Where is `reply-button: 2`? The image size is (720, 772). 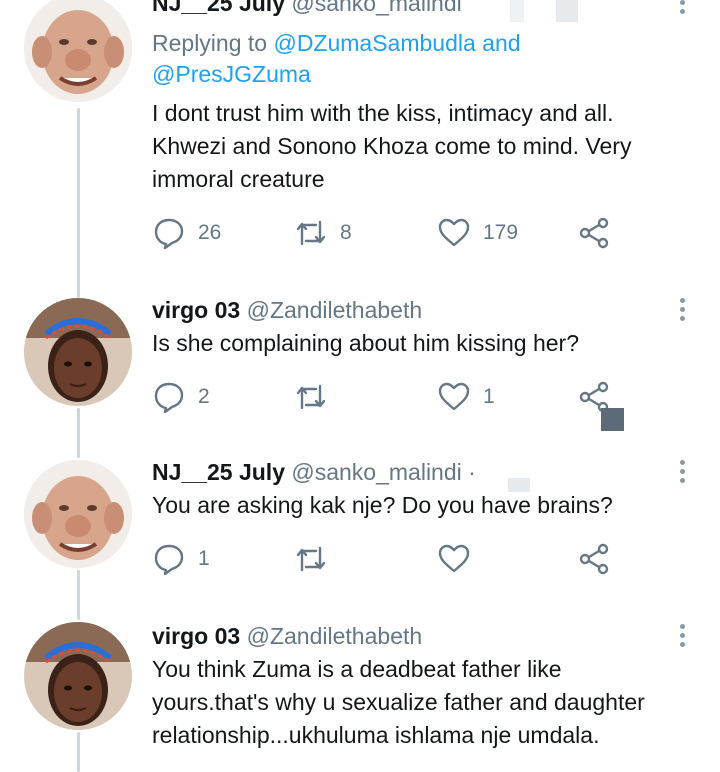 reply-button: 2 is located at coordinates (181, 397).